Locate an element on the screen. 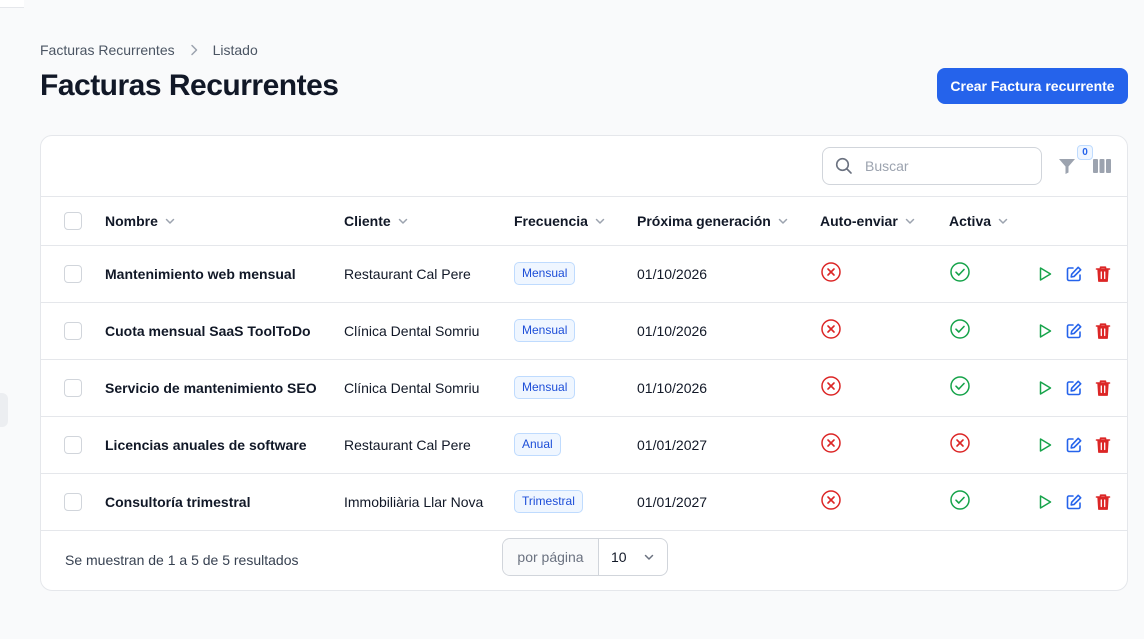 The image size is (1144, 639). columns-toggle-icon is located at coordinates (1102, 166).